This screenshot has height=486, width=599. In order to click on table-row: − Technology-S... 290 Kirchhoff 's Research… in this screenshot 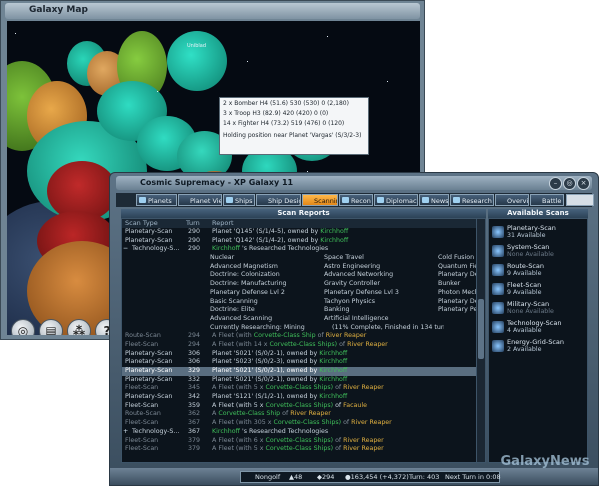, I will do `click(299, 249)`.